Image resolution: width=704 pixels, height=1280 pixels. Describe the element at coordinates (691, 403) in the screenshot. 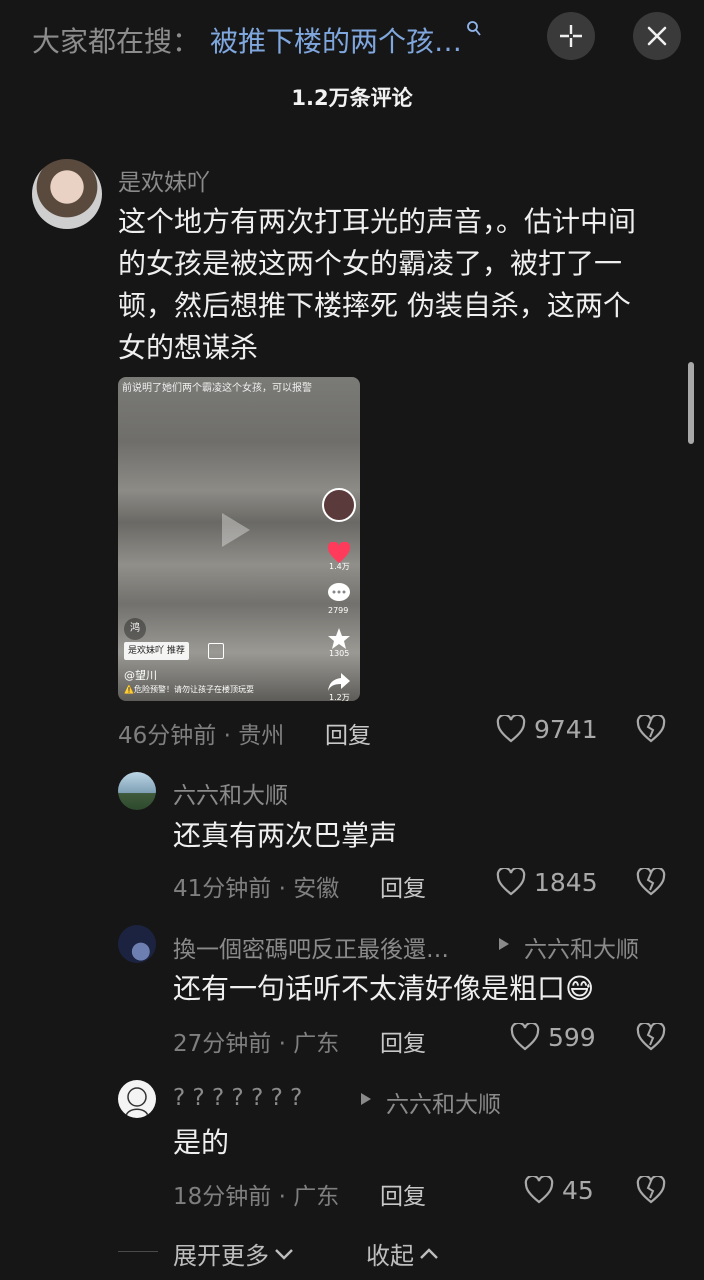

I see `scrollbar` at that location.